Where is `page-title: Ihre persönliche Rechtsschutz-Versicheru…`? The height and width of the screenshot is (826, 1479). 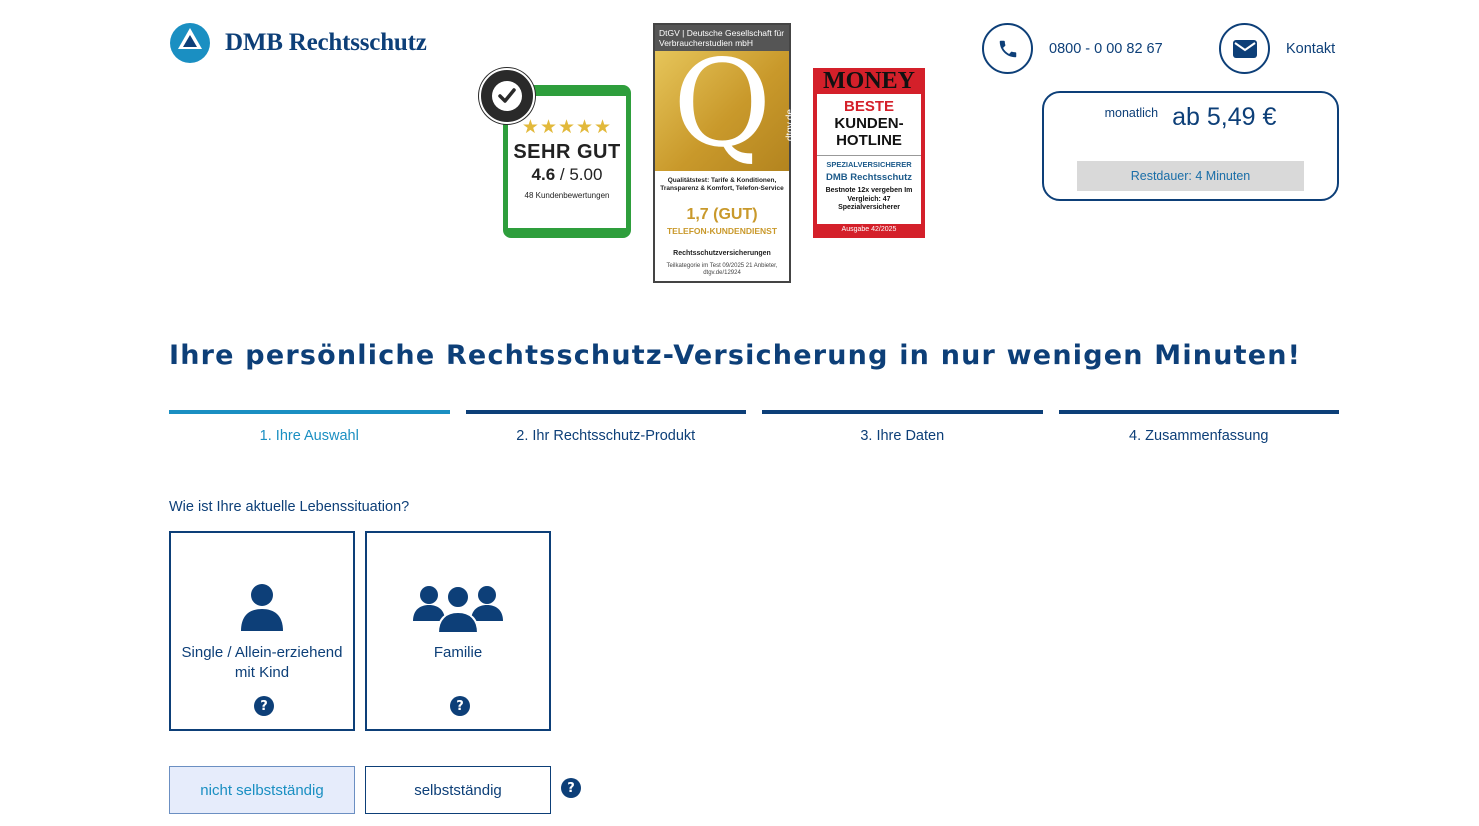
page-title: Ihre persönliche Rechtsschutz-Versicheru… is located at coordinates (735, 355).